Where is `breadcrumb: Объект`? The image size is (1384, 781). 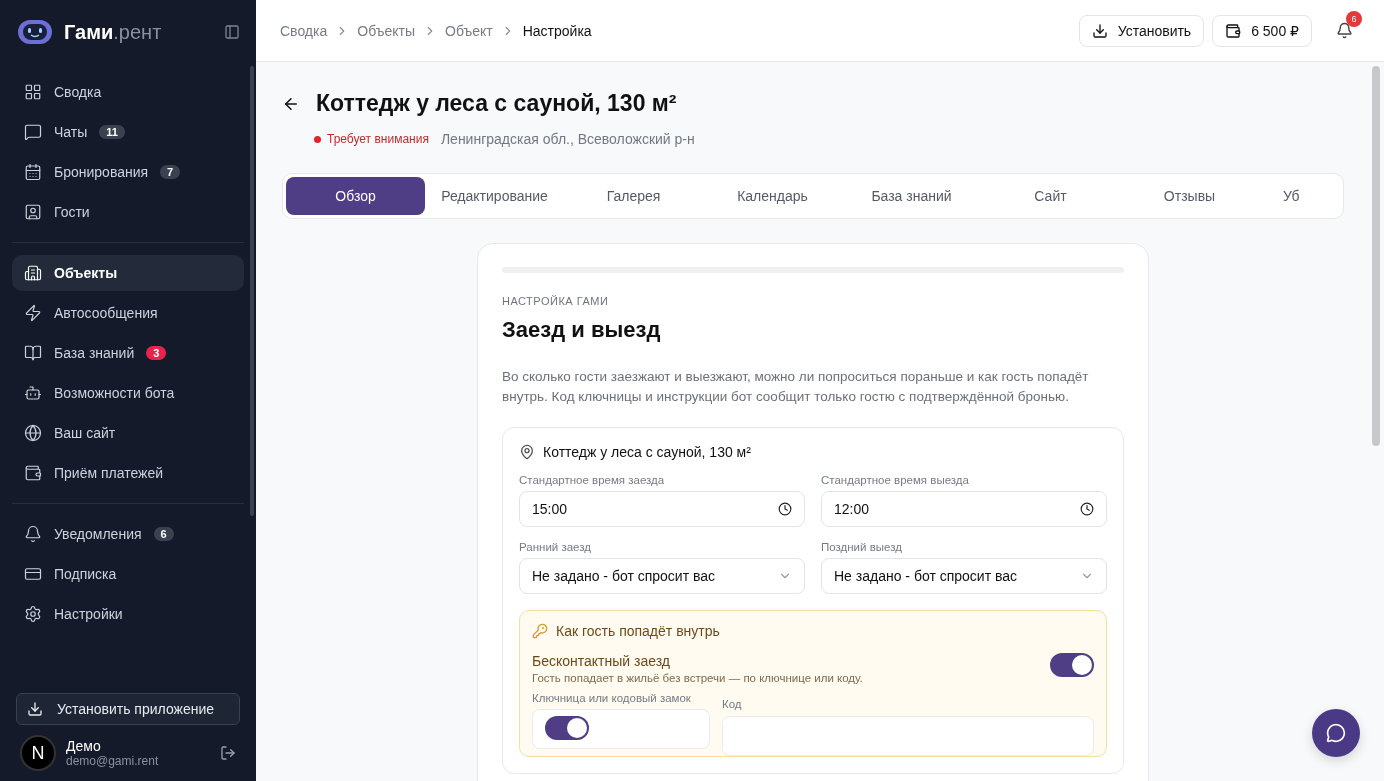 breadcrumb: Объект is located at coordinates (469, 30).